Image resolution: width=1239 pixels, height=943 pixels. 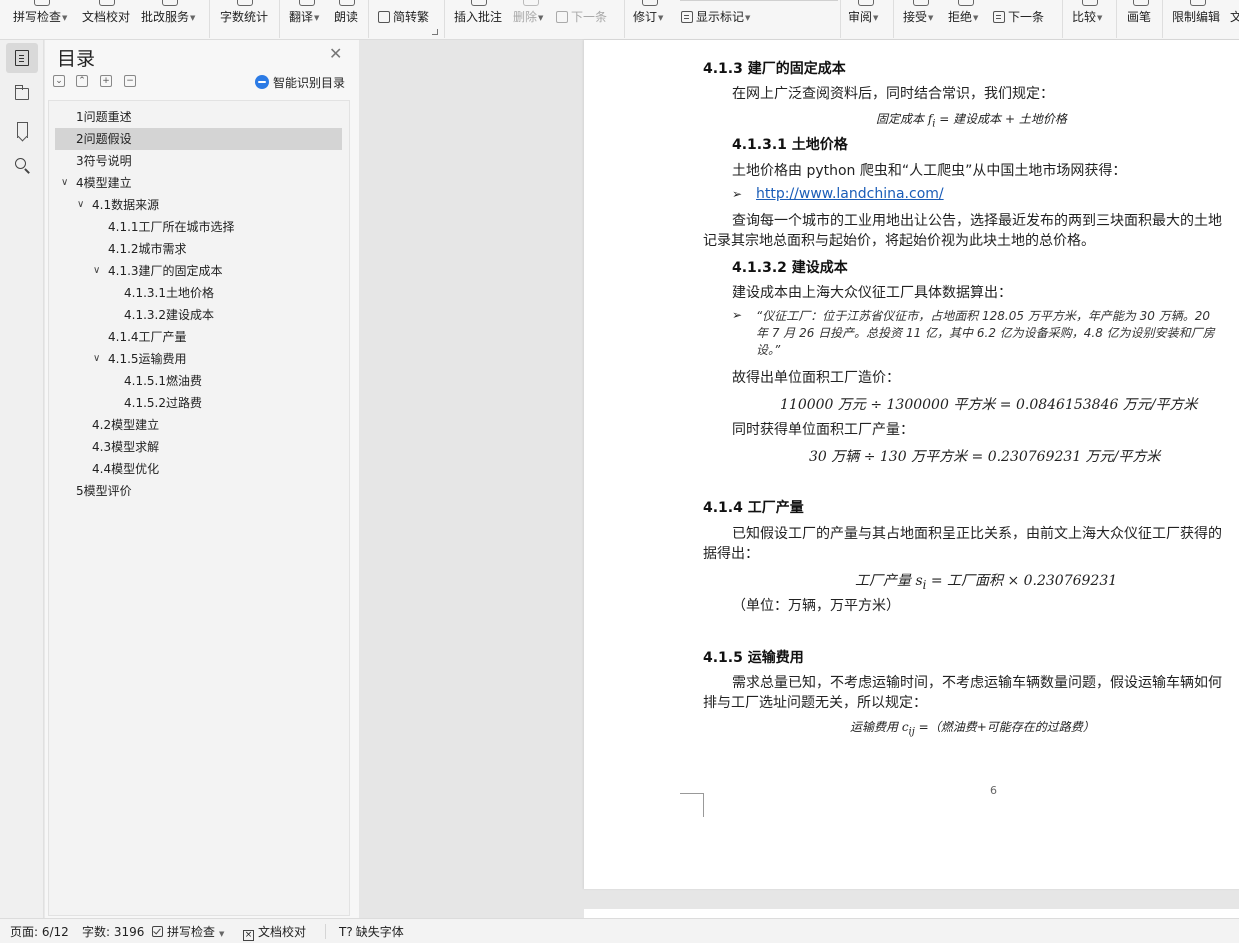 I want to click on insert-comment-button: 插入批注, so click(x=479, y=19).